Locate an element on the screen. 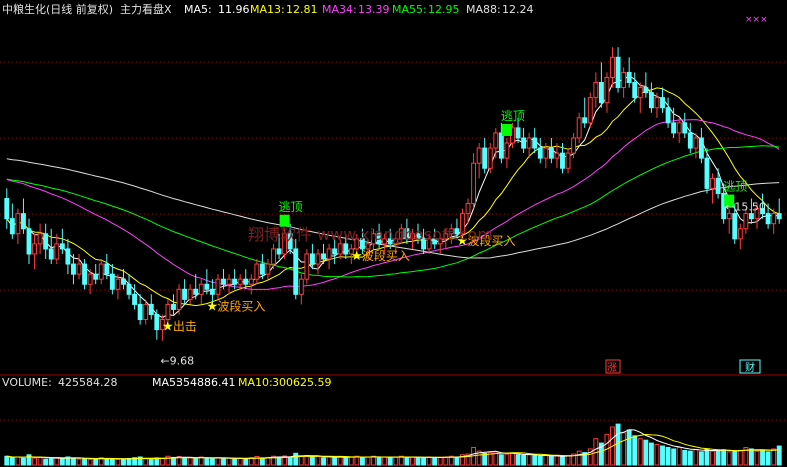 This screenshot has height=467, width=787. escape-marker is located at coordinates (506, 129).